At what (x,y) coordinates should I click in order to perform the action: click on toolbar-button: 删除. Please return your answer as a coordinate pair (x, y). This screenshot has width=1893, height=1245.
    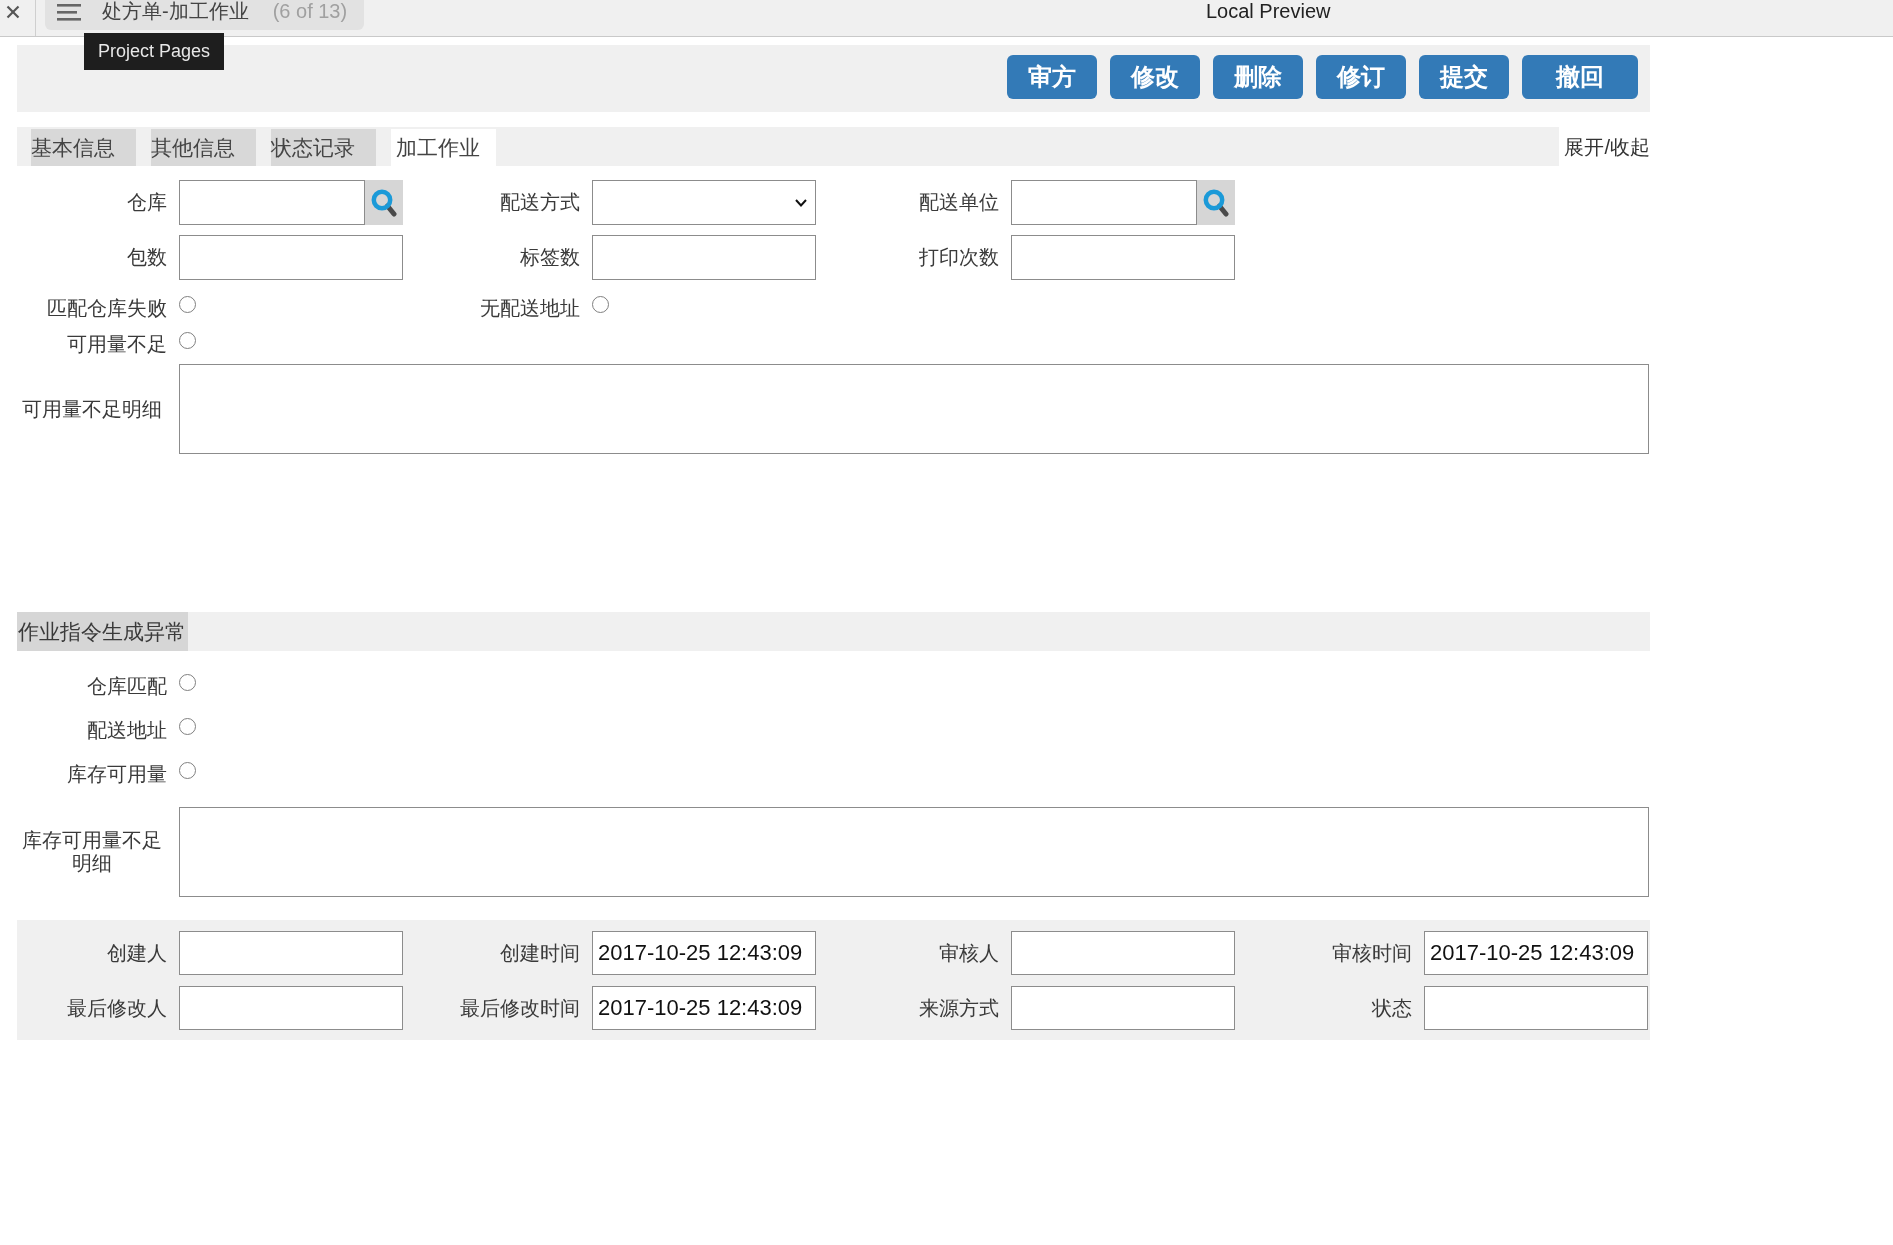
    Looking at the image, I should click on (1258, 77).